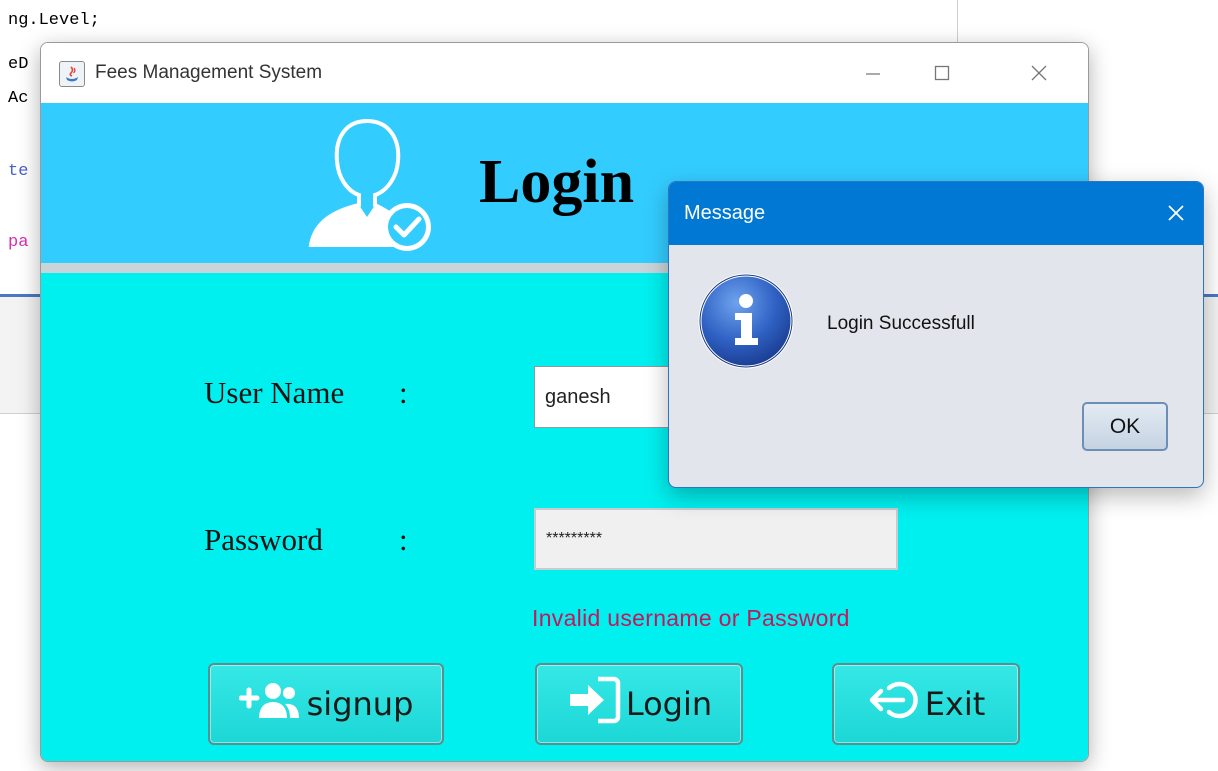  Describe the element at coordinates (1039, 73) in the screenshot. I see `close-icon` at that location.